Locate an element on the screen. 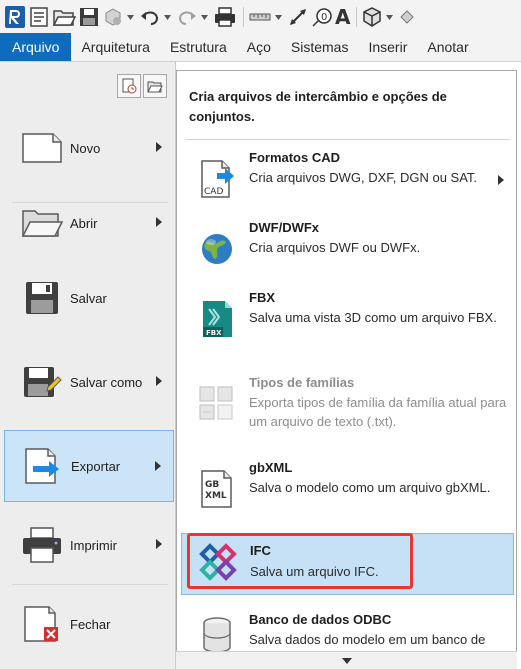 Image resolution: width=521 pixels, height=669 pixels. submenu-item-description: Cria arquivos DWF ou DWFx. is located at coordinates (335, 247).